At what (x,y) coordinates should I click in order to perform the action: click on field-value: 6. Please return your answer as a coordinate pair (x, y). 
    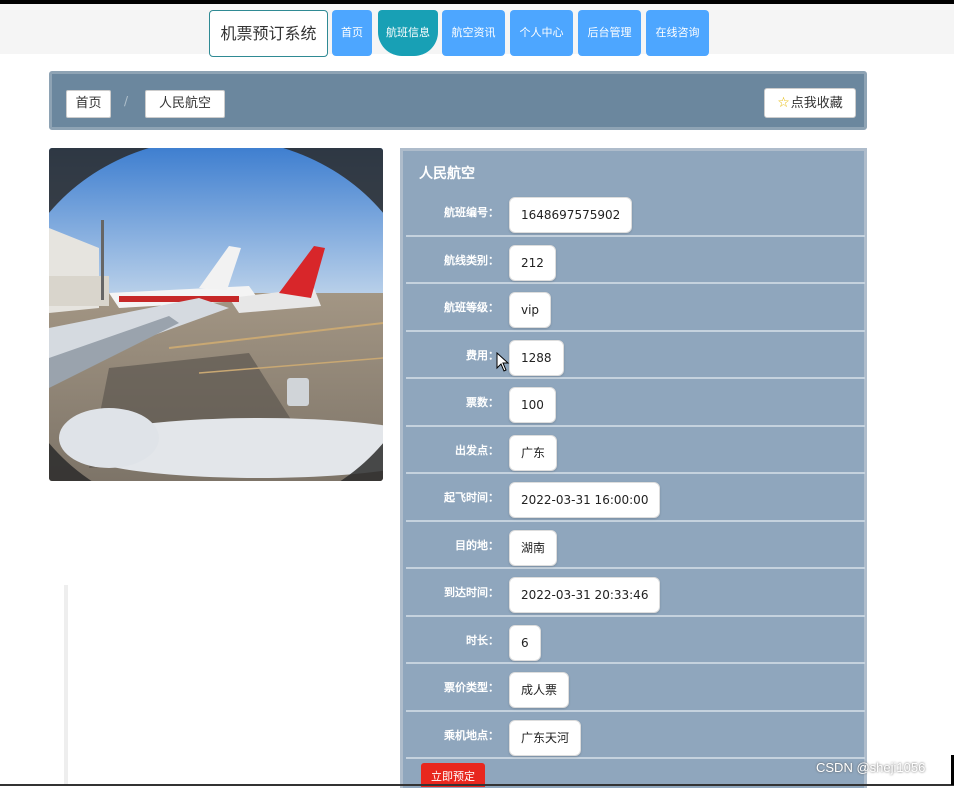
    Looking at the image, I should click on (525, 643).